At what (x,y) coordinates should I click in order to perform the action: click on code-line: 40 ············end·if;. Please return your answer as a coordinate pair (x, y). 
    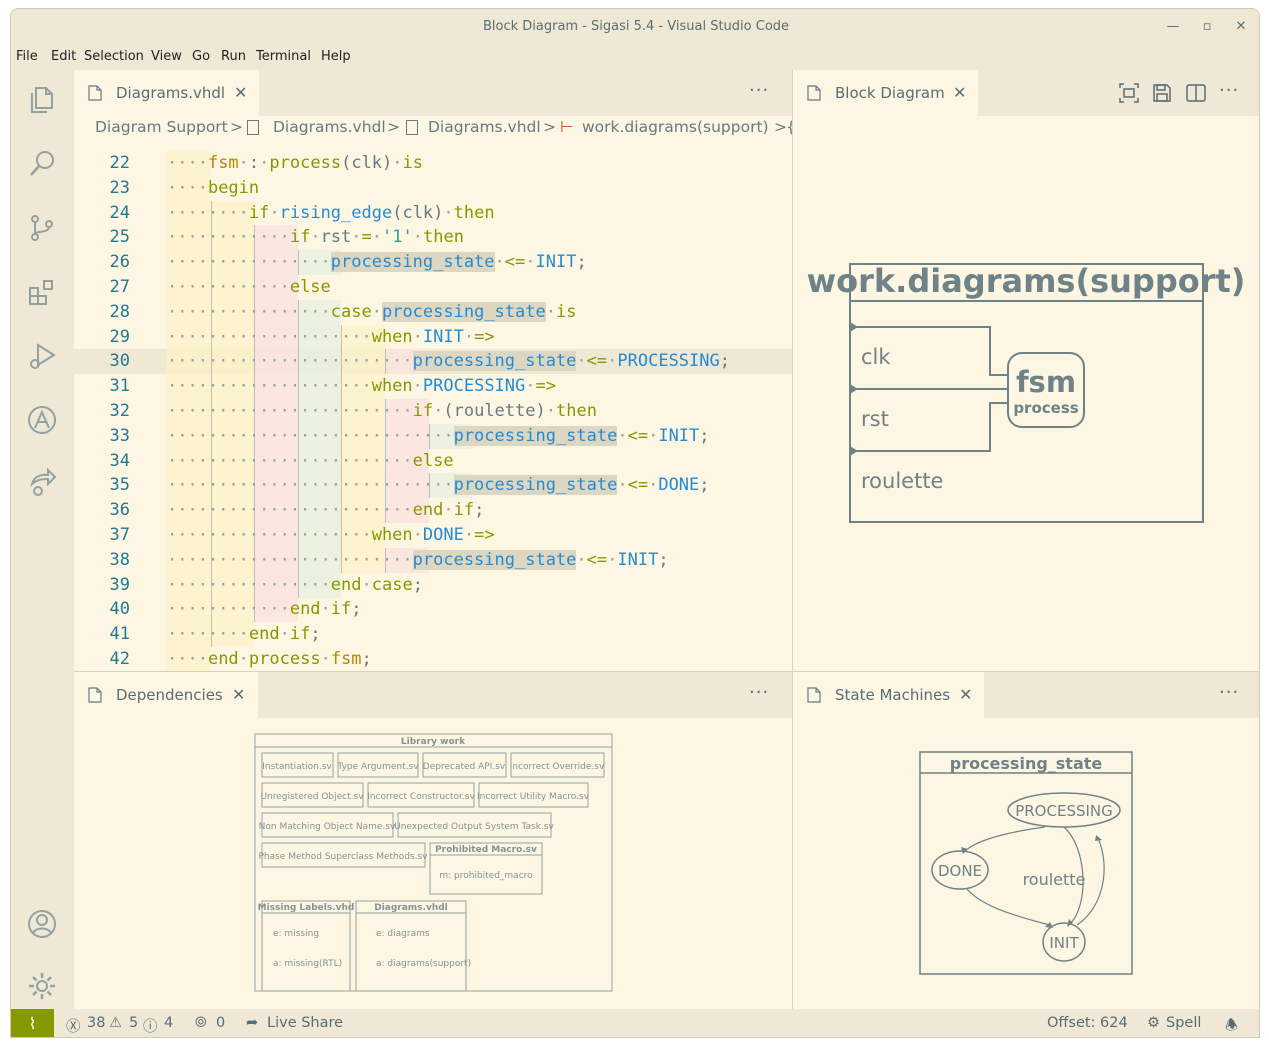
    Looking at the image, I should click on (433, 610).